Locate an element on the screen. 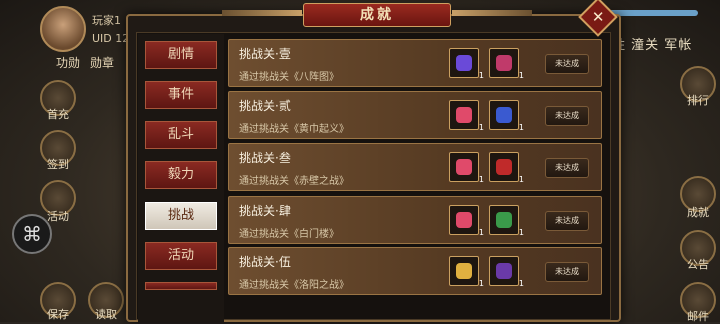 The width and height of the screenshot is (720, 324). first-recharge-label: 首充 is located at coordinates (58, 114).